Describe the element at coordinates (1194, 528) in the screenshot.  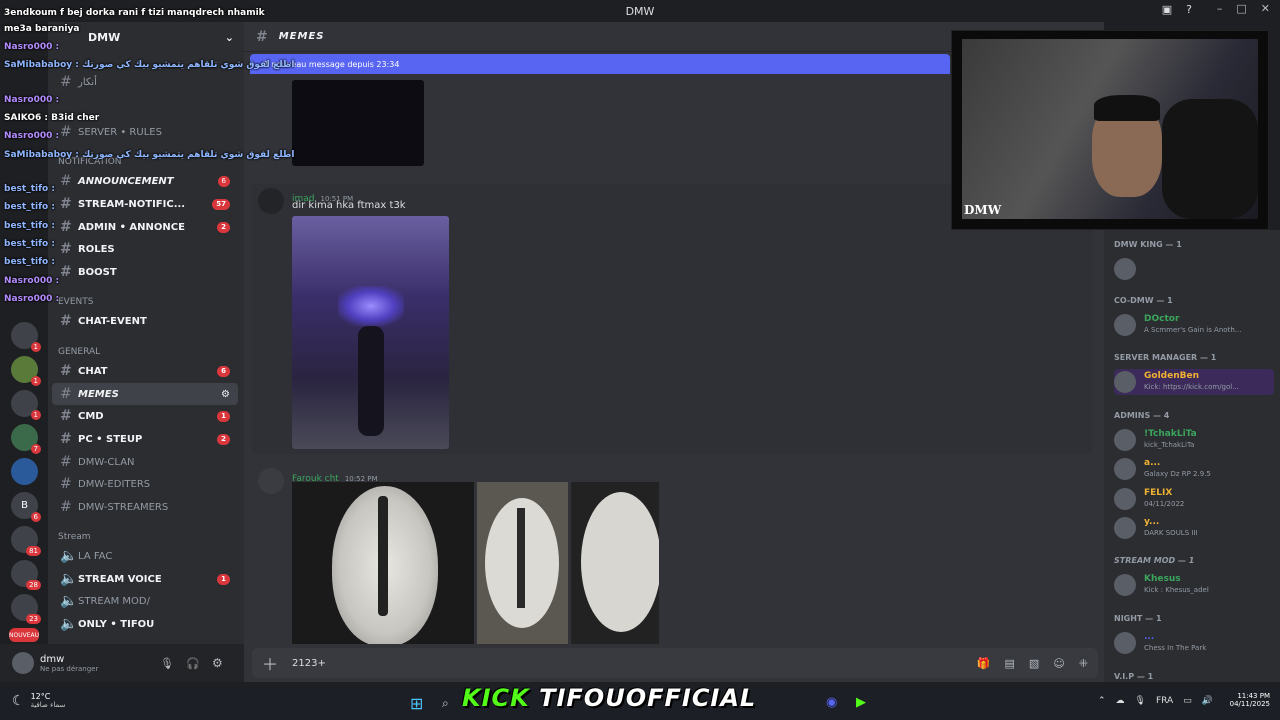
I see `member-item: y... DARK SOULS III` at that location.